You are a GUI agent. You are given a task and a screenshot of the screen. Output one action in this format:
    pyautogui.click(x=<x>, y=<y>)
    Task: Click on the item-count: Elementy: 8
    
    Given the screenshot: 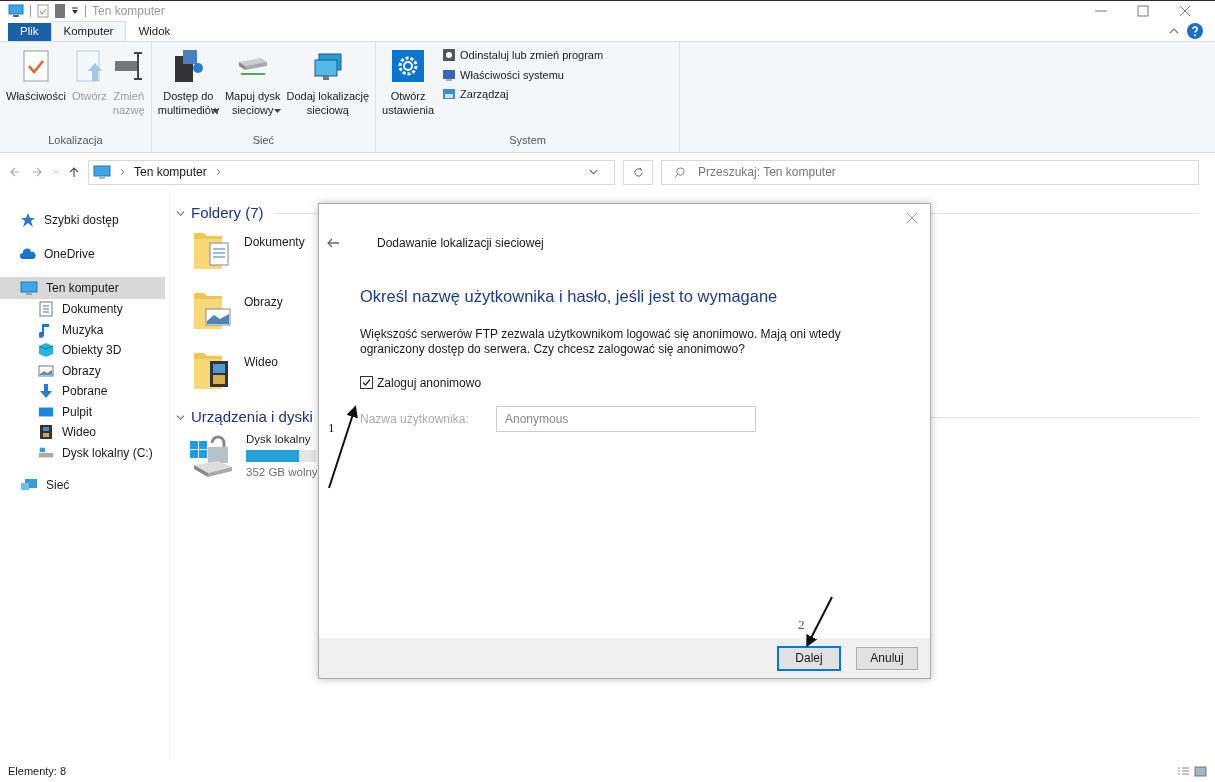 What is the action you would take?
    pyautogui.click(x=37, y=771)
    